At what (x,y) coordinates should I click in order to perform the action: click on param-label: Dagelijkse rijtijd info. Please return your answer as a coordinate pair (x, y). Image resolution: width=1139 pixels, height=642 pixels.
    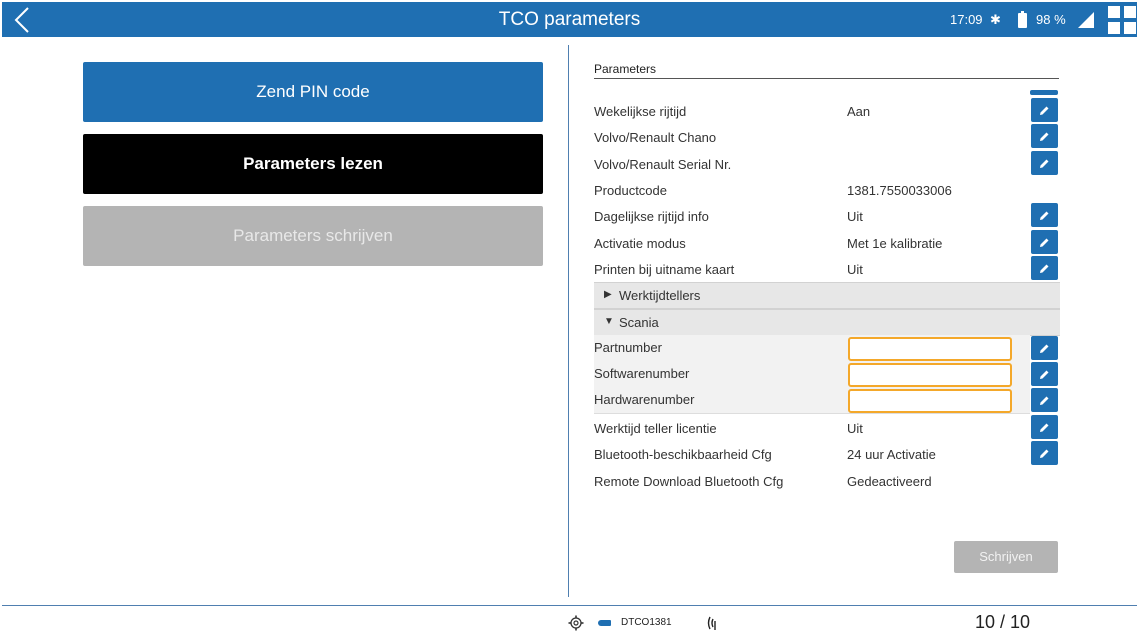
    Looking at the image, I should click on (651, 216).